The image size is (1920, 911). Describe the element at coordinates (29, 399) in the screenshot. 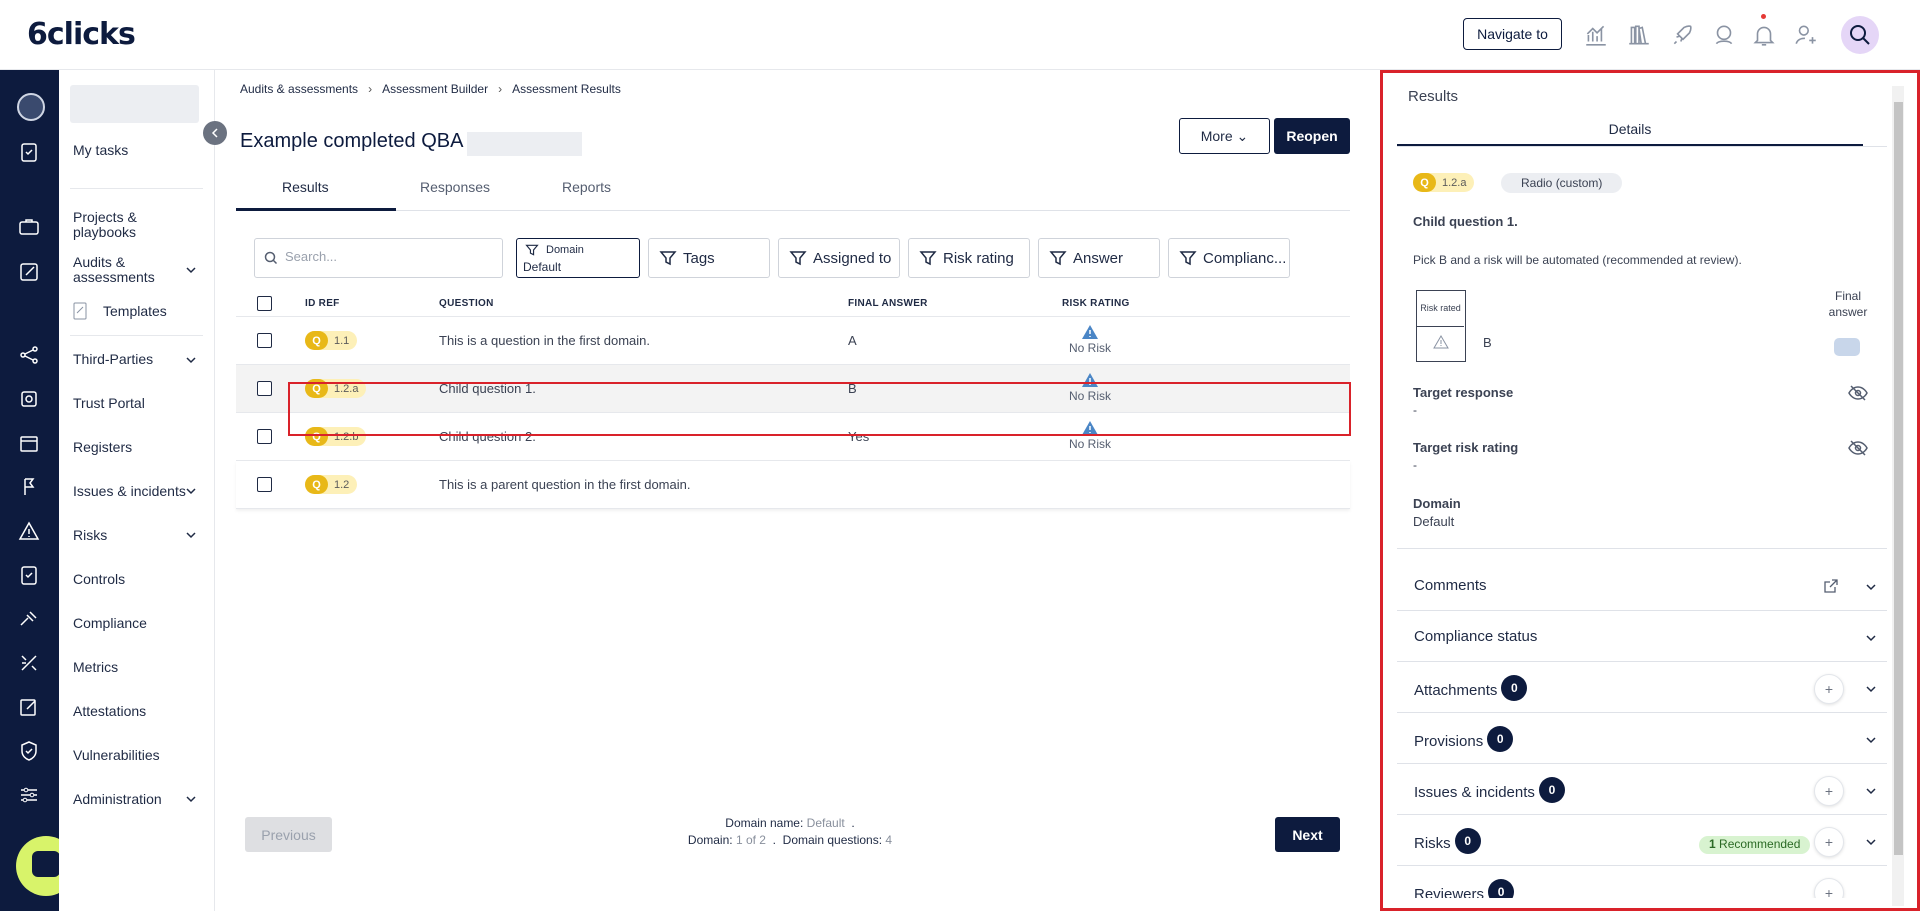

I see `portal-icon` at that location.